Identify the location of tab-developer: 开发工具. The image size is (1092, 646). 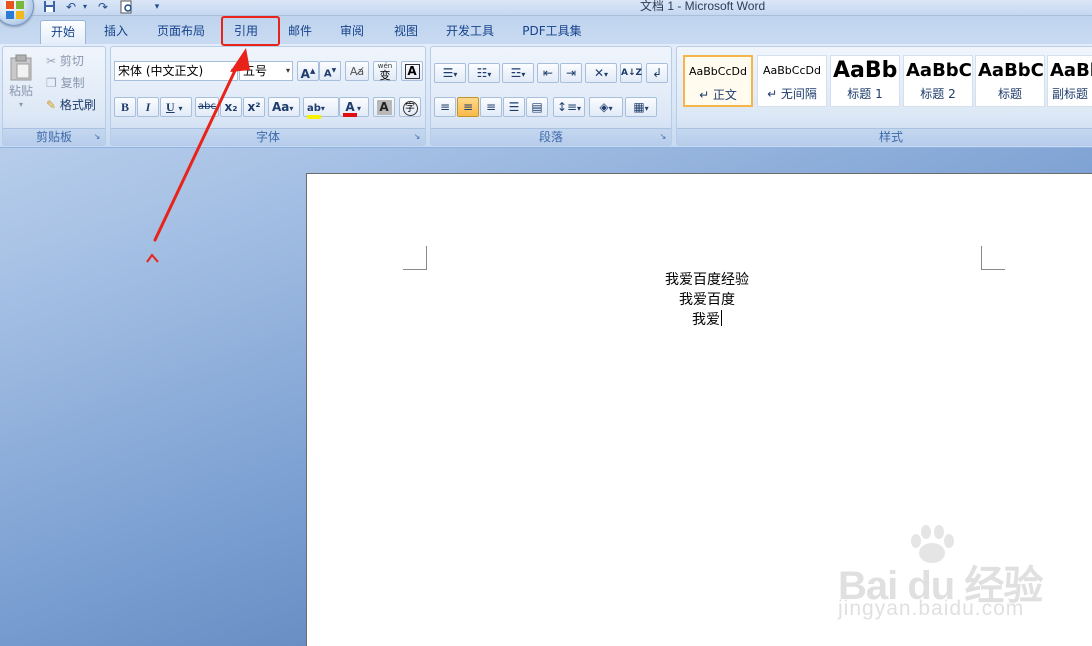
(470, 32).